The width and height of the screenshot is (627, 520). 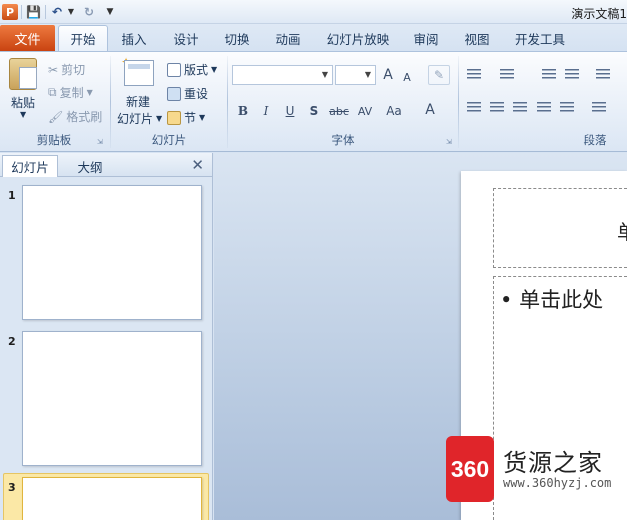 What do you see at coordinates (139, 73) in the screenshot?
I see `new-slide-icon` at bounding box center [139, 73].